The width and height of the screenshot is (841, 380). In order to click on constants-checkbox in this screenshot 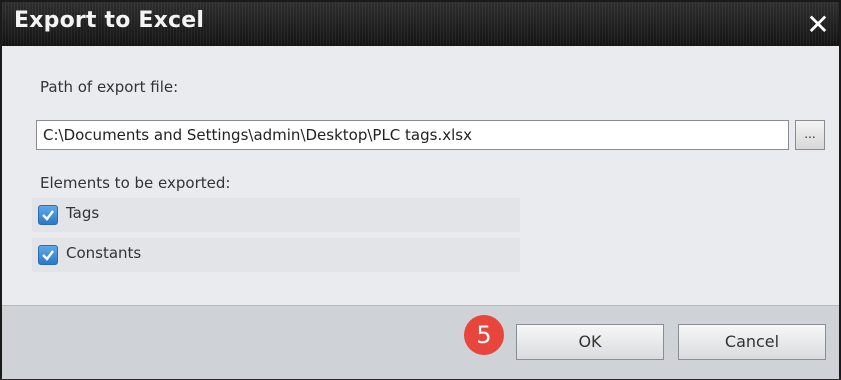, I will do `click(48, 255)`.